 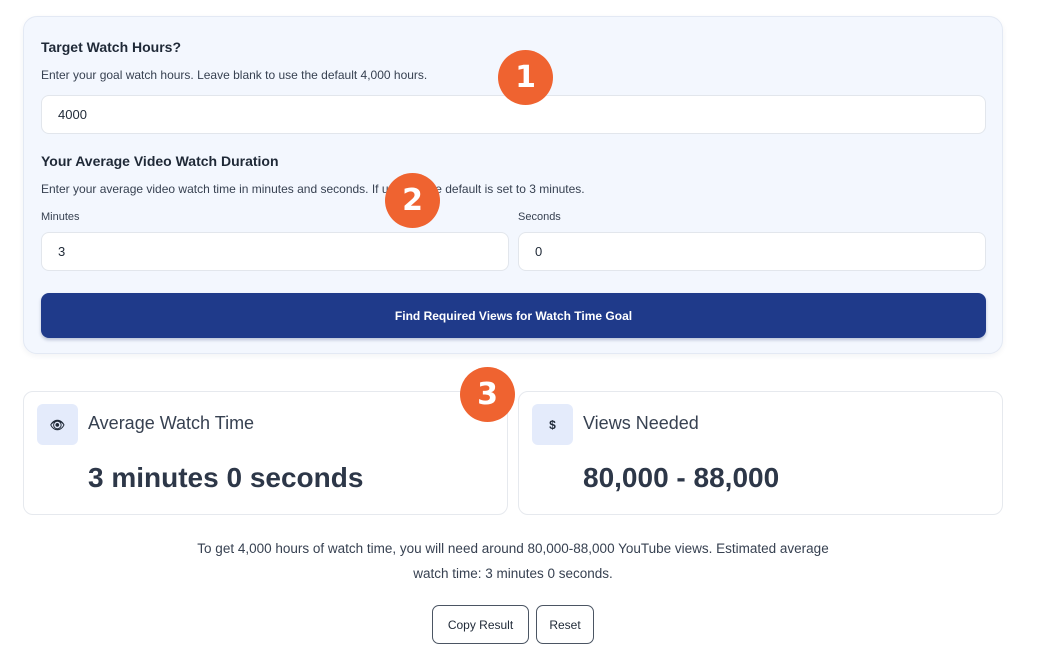 I want to click on step-marker-3: 3, so click(x=487, y=394).